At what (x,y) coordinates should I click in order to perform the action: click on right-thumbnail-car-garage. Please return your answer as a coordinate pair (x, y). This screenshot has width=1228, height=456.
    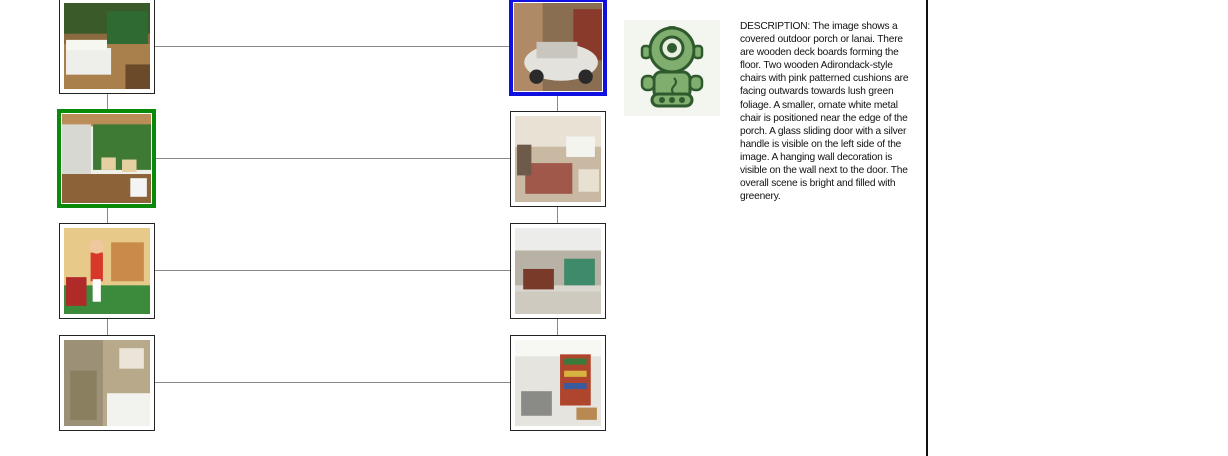
    Looking at the image, I should click on (558, 48).